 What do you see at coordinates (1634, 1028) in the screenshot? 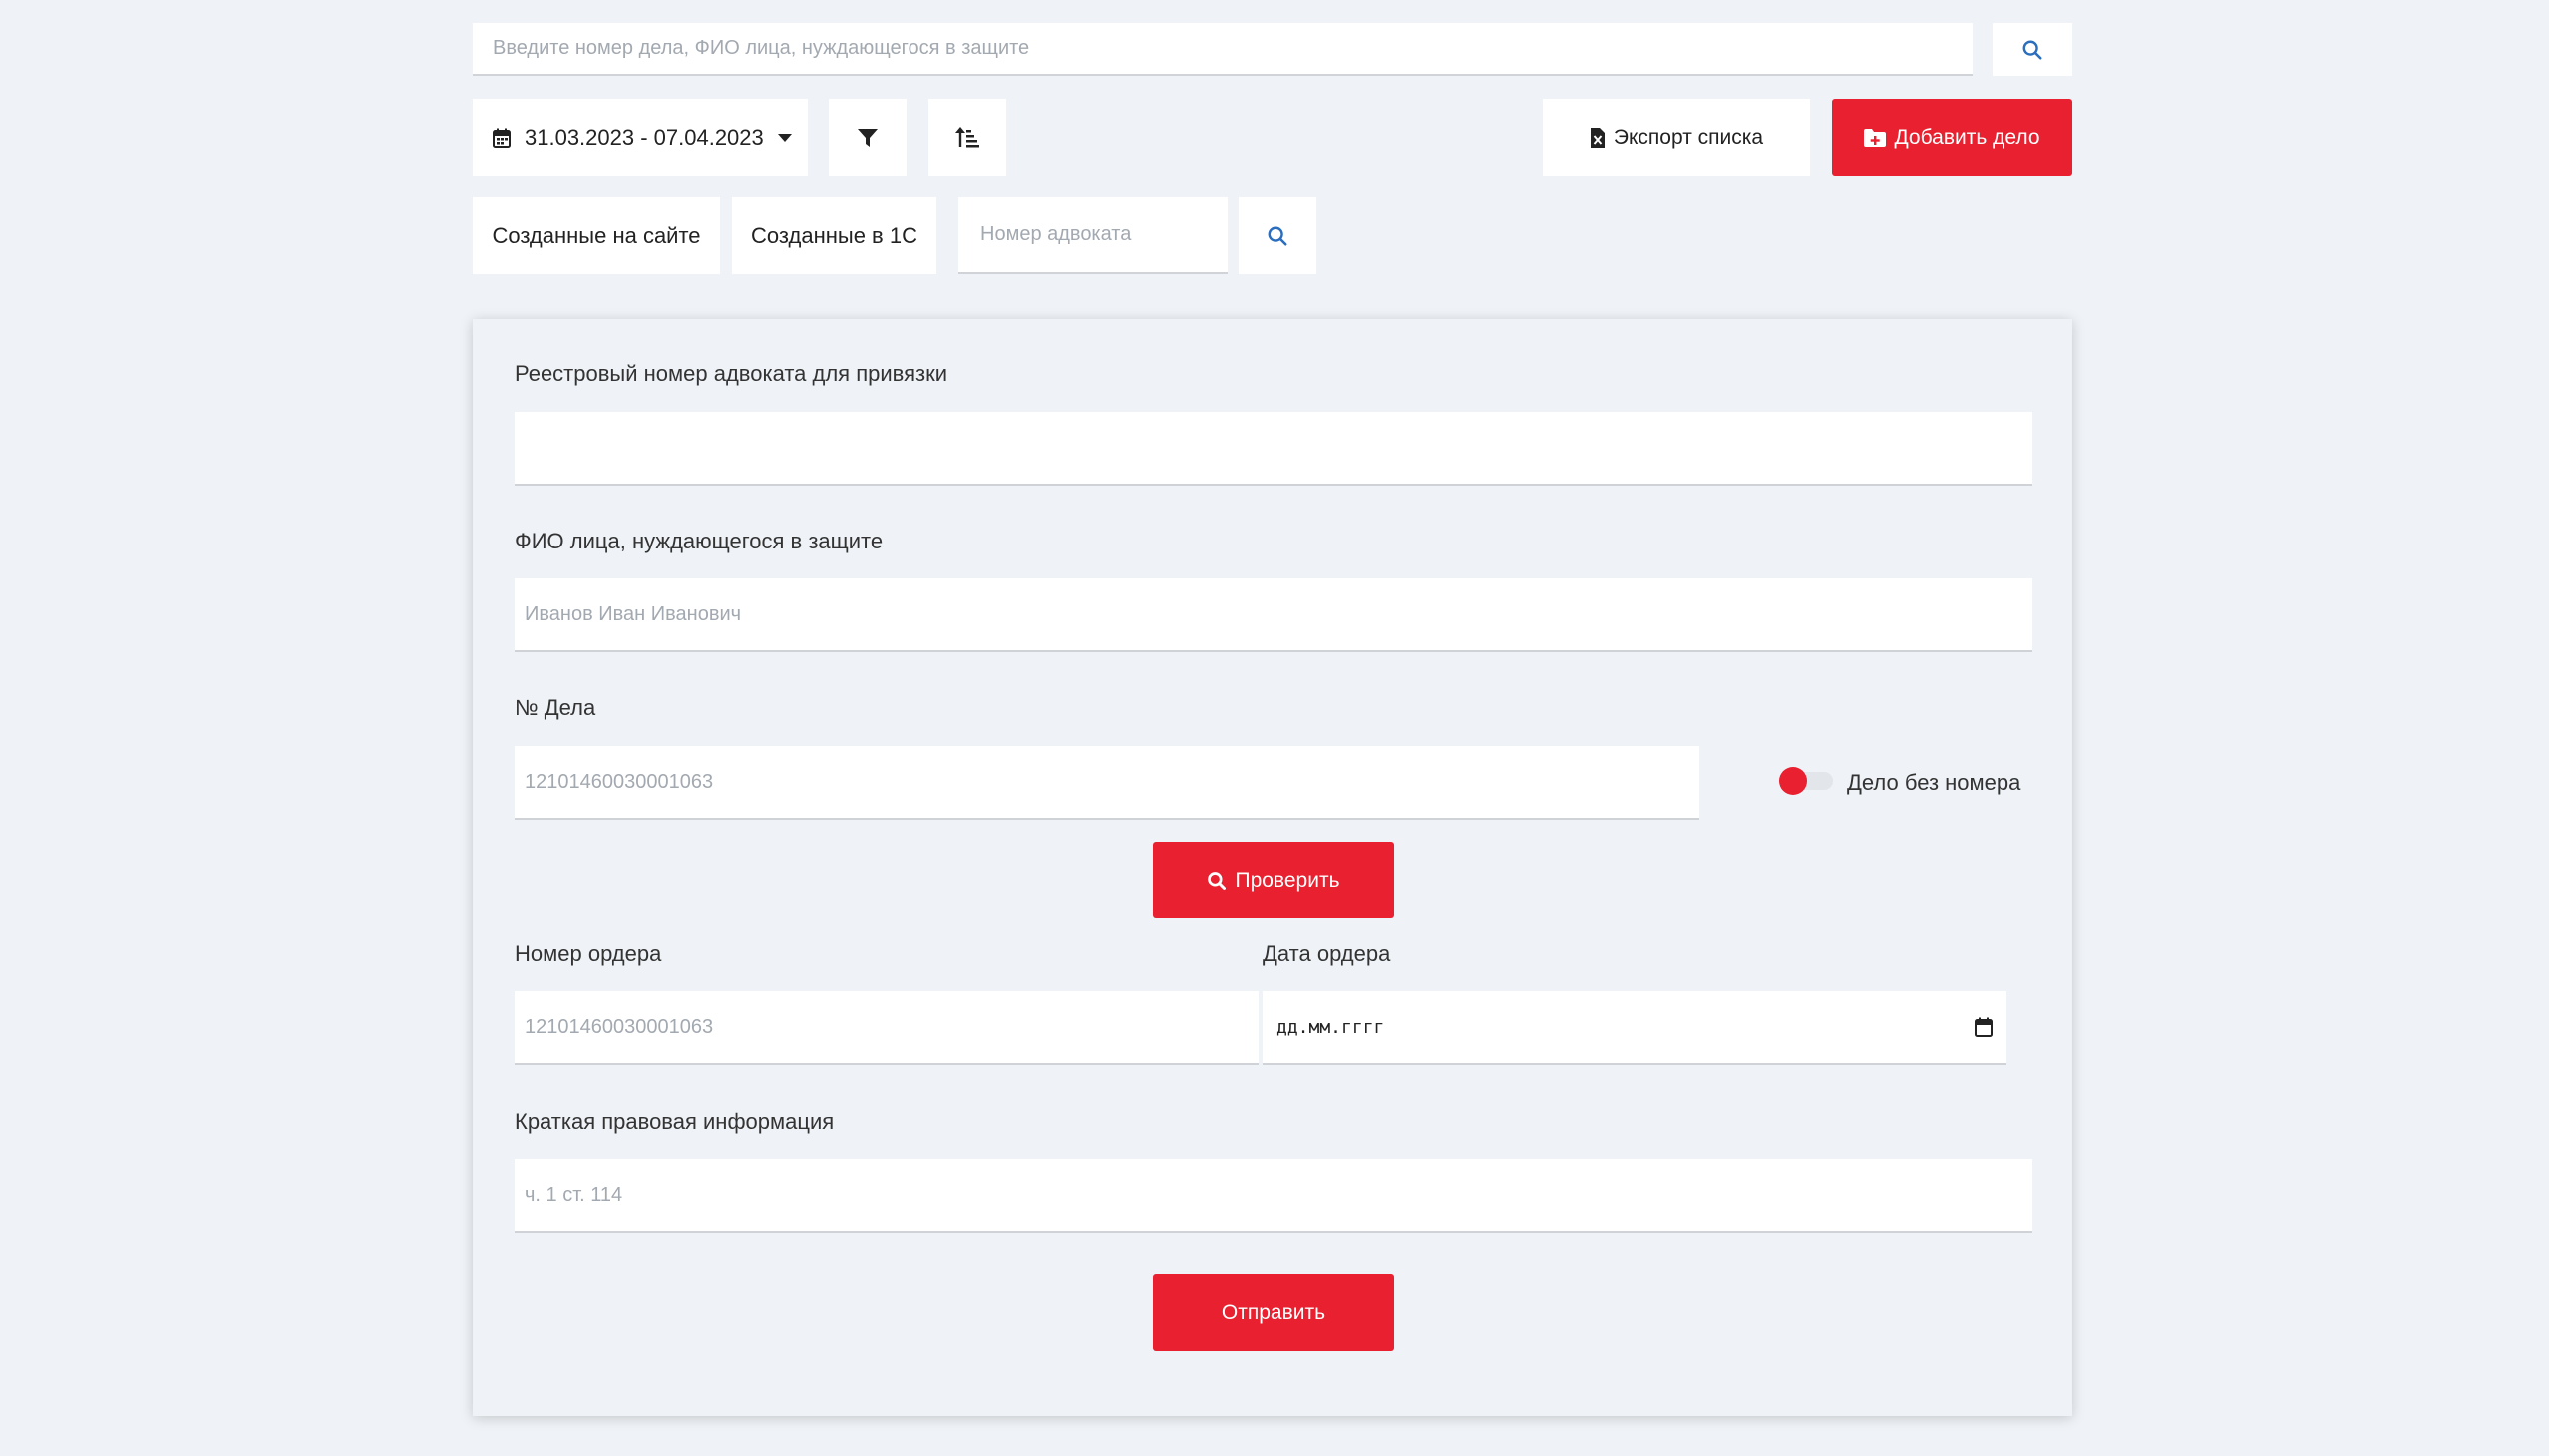
I see `order-date-field: дд.мм.гггг` at bounding box center [1634, 1028].